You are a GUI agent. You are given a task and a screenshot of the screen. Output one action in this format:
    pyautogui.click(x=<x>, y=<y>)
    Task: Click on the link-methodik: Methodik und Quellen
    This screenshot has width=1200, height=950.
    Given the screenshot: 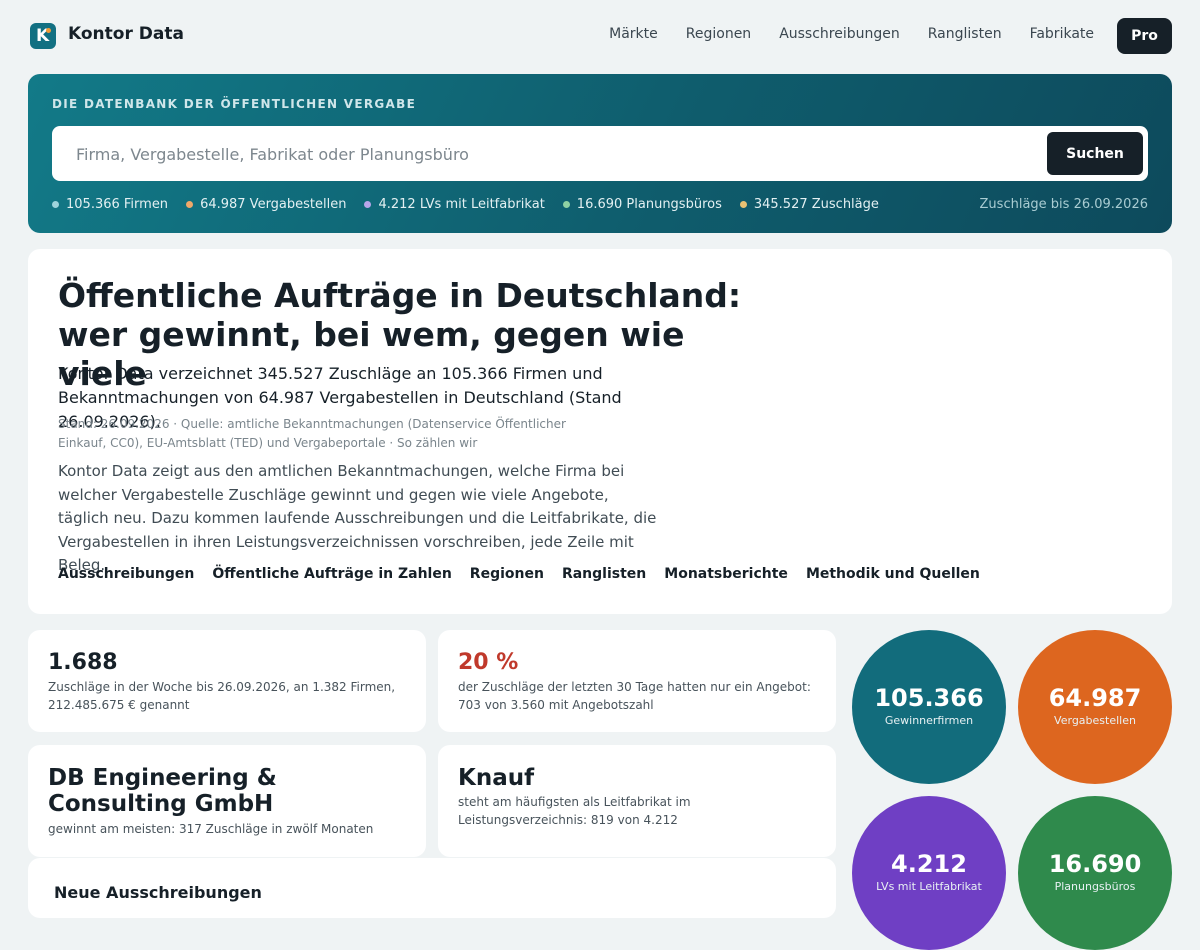 What is the action you would take?
    pyautogui.click(x=893, y=574)
    